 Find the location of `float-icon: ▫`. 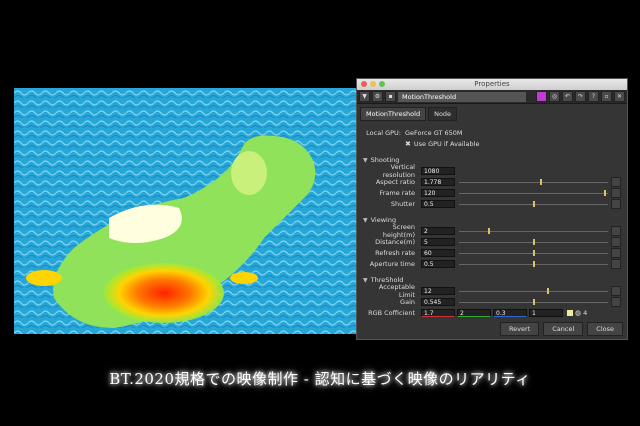

float-icon: ▫ is located at coordinates (606, 96).